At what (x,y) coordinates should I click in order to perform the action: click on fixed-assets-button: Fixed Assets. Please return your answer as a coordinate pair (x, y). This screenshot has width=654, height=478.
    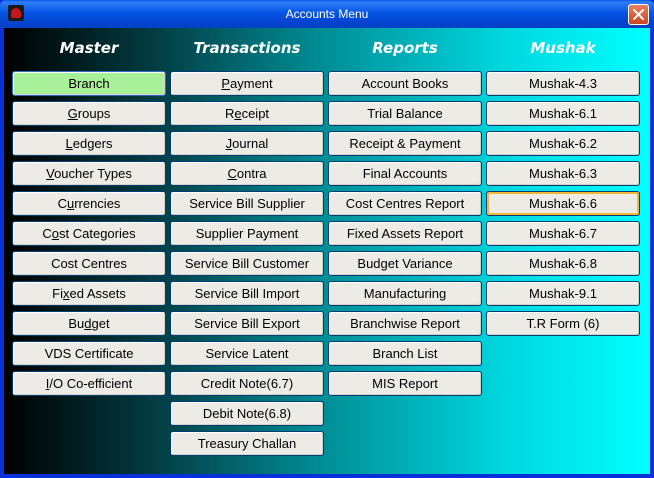
    Looking at the image, I should click on (89, 293).